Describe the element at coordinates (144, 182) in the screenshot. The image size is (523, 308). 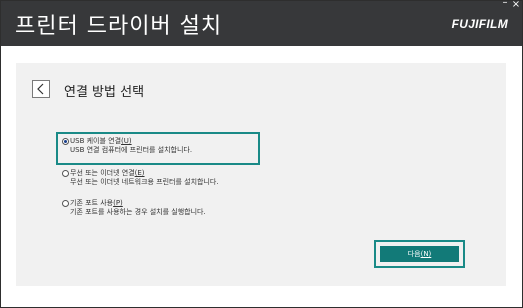
I see `wireless-option-description: 무선 또는 이더넷 네트워크용 프린터를 설치합니다.` at that location.